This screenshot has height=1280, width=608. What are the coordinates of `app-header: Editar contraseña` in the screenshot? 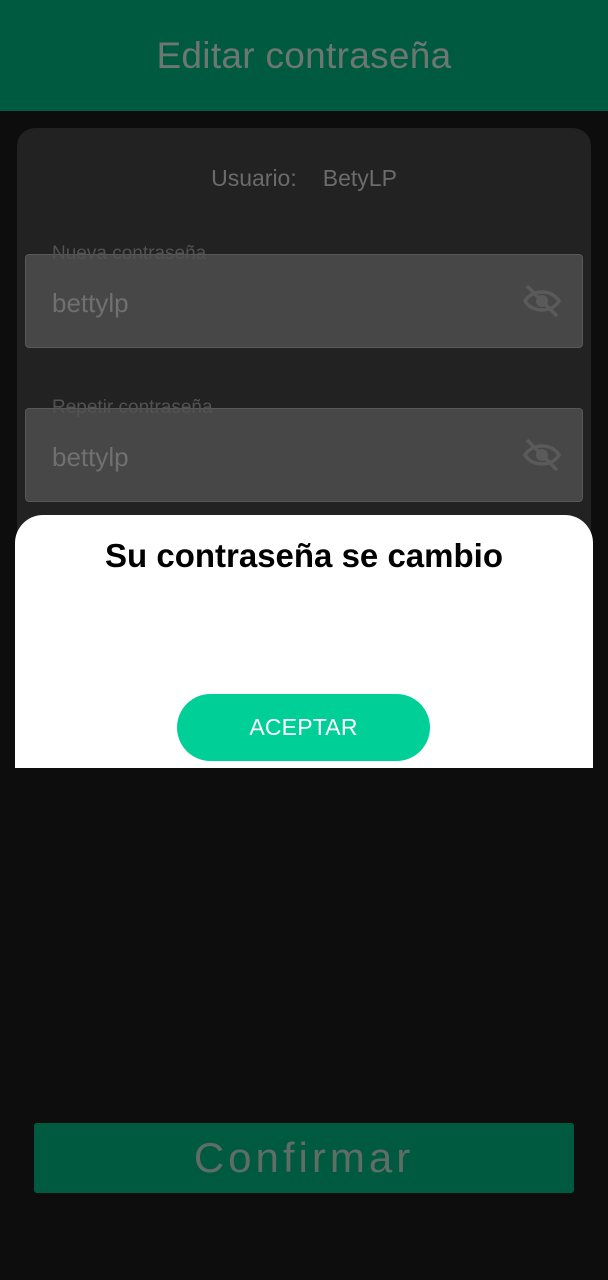 It's located at (304, 55).